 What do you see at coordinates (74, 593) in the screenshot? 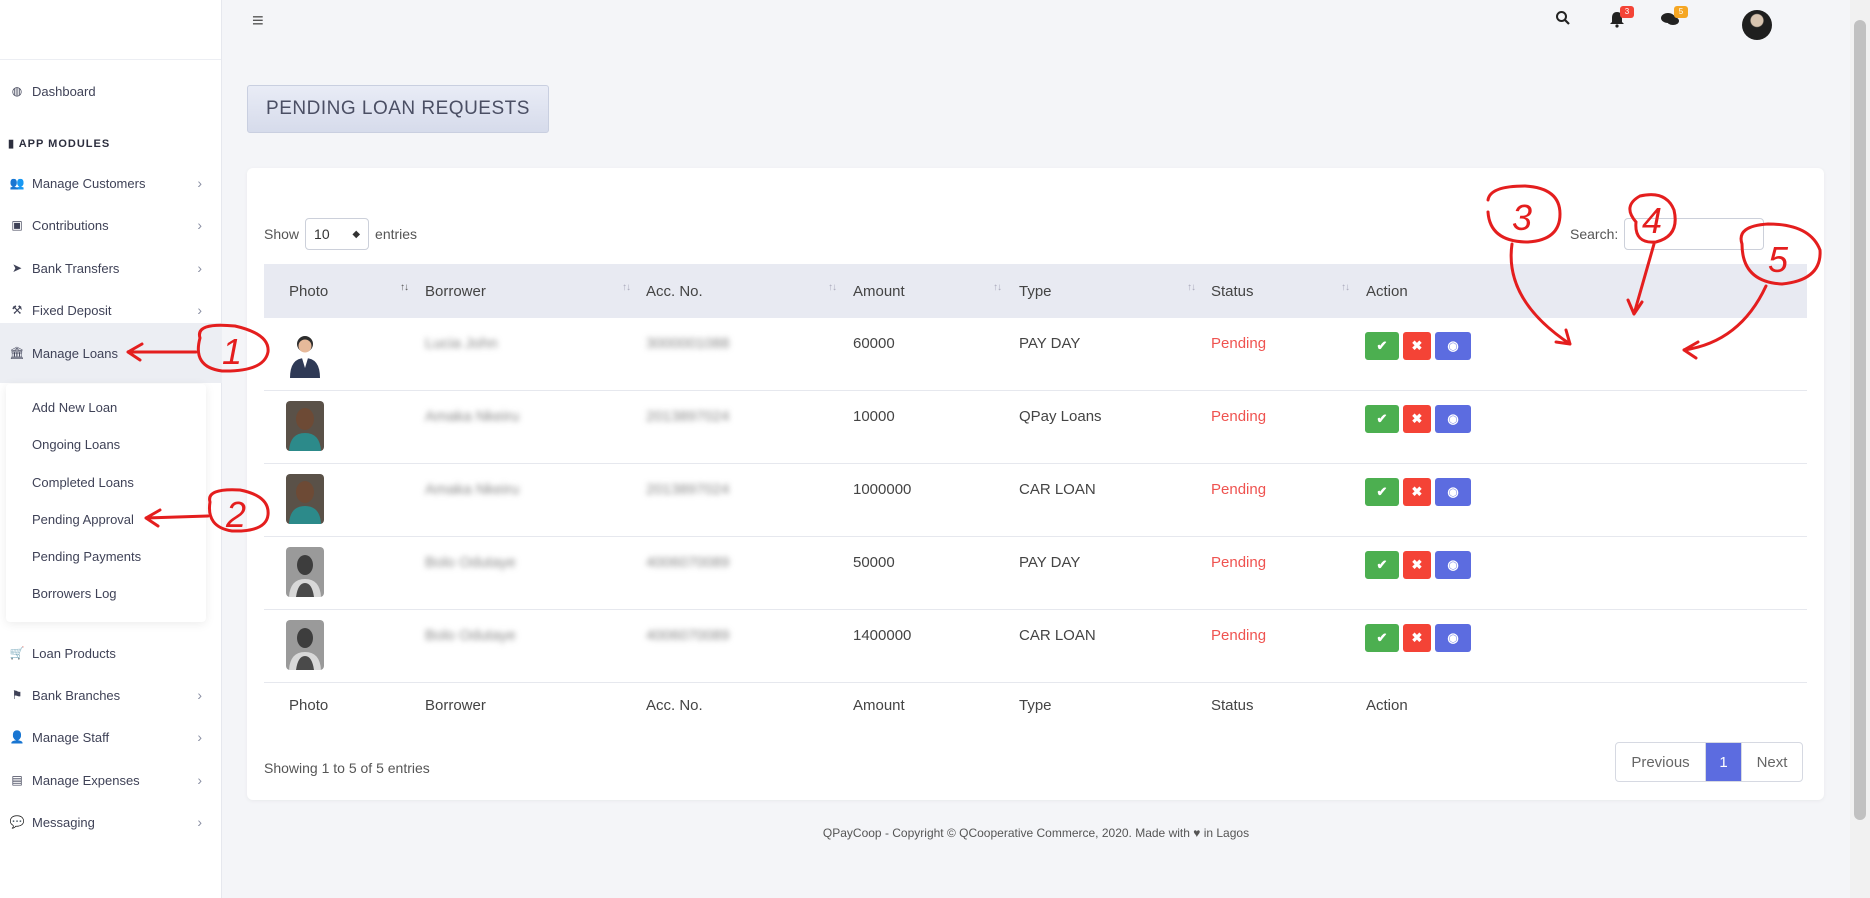
I see `submenu-item-borrowers-log: Borrowers Log` at bounding box center [74, 593].